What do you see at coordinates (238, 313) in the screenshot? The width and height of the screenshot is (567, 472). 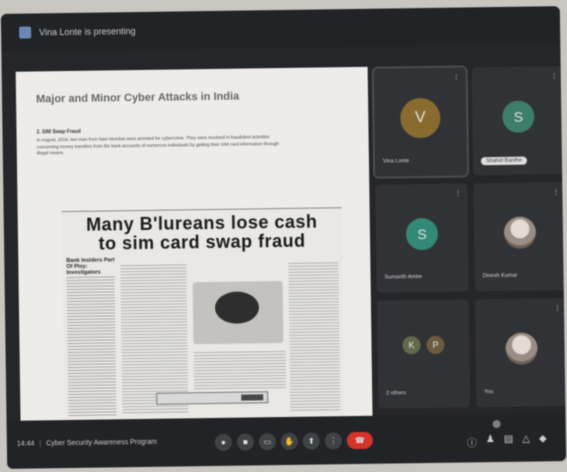 I see `clip-photo` at bounding box center [238, 313].